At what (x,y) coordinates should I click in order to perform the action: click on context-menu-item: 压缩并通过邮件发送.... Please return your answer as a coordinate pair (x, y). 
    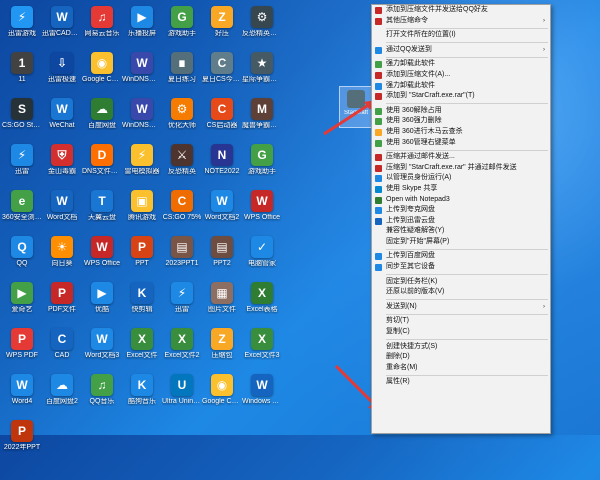
    Looking at the image, I should click on (461, 157).